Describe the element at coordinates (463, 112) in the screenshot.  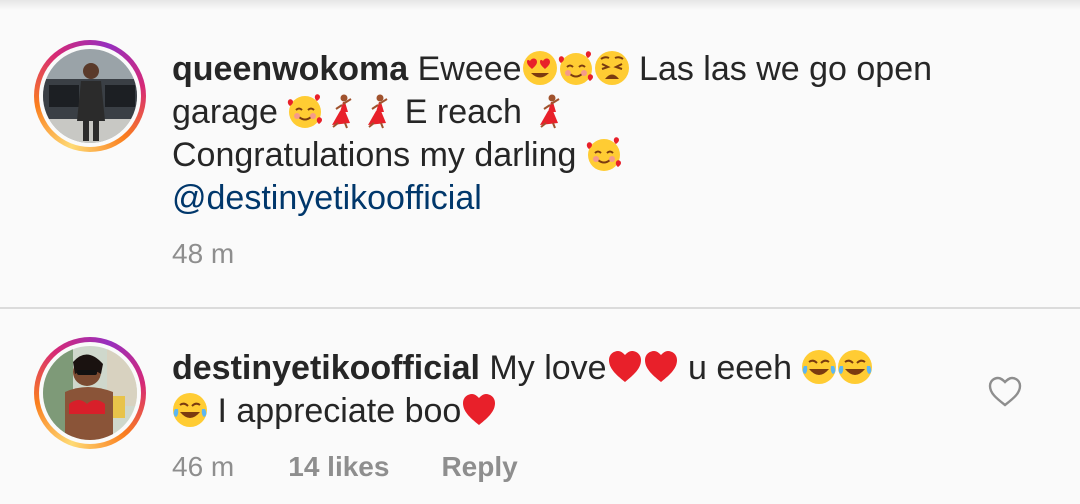
I see `comment-body: E reach` at that location.